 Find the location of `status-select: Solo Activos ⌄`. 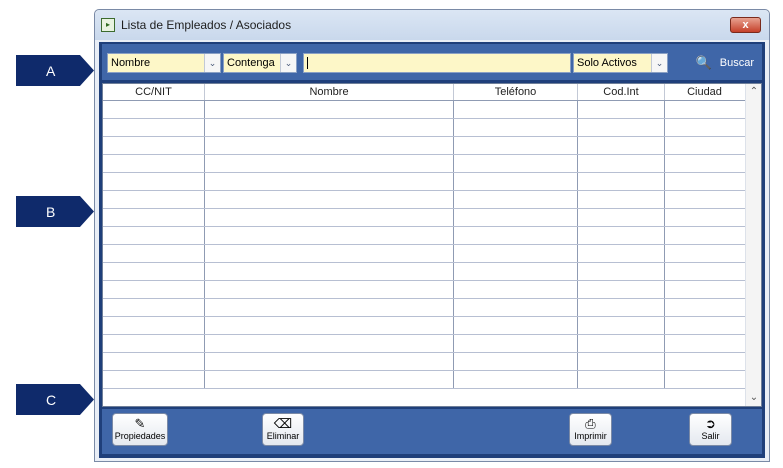

status-select: Solo Activos ⌄ is located at coordinates (620, 63).